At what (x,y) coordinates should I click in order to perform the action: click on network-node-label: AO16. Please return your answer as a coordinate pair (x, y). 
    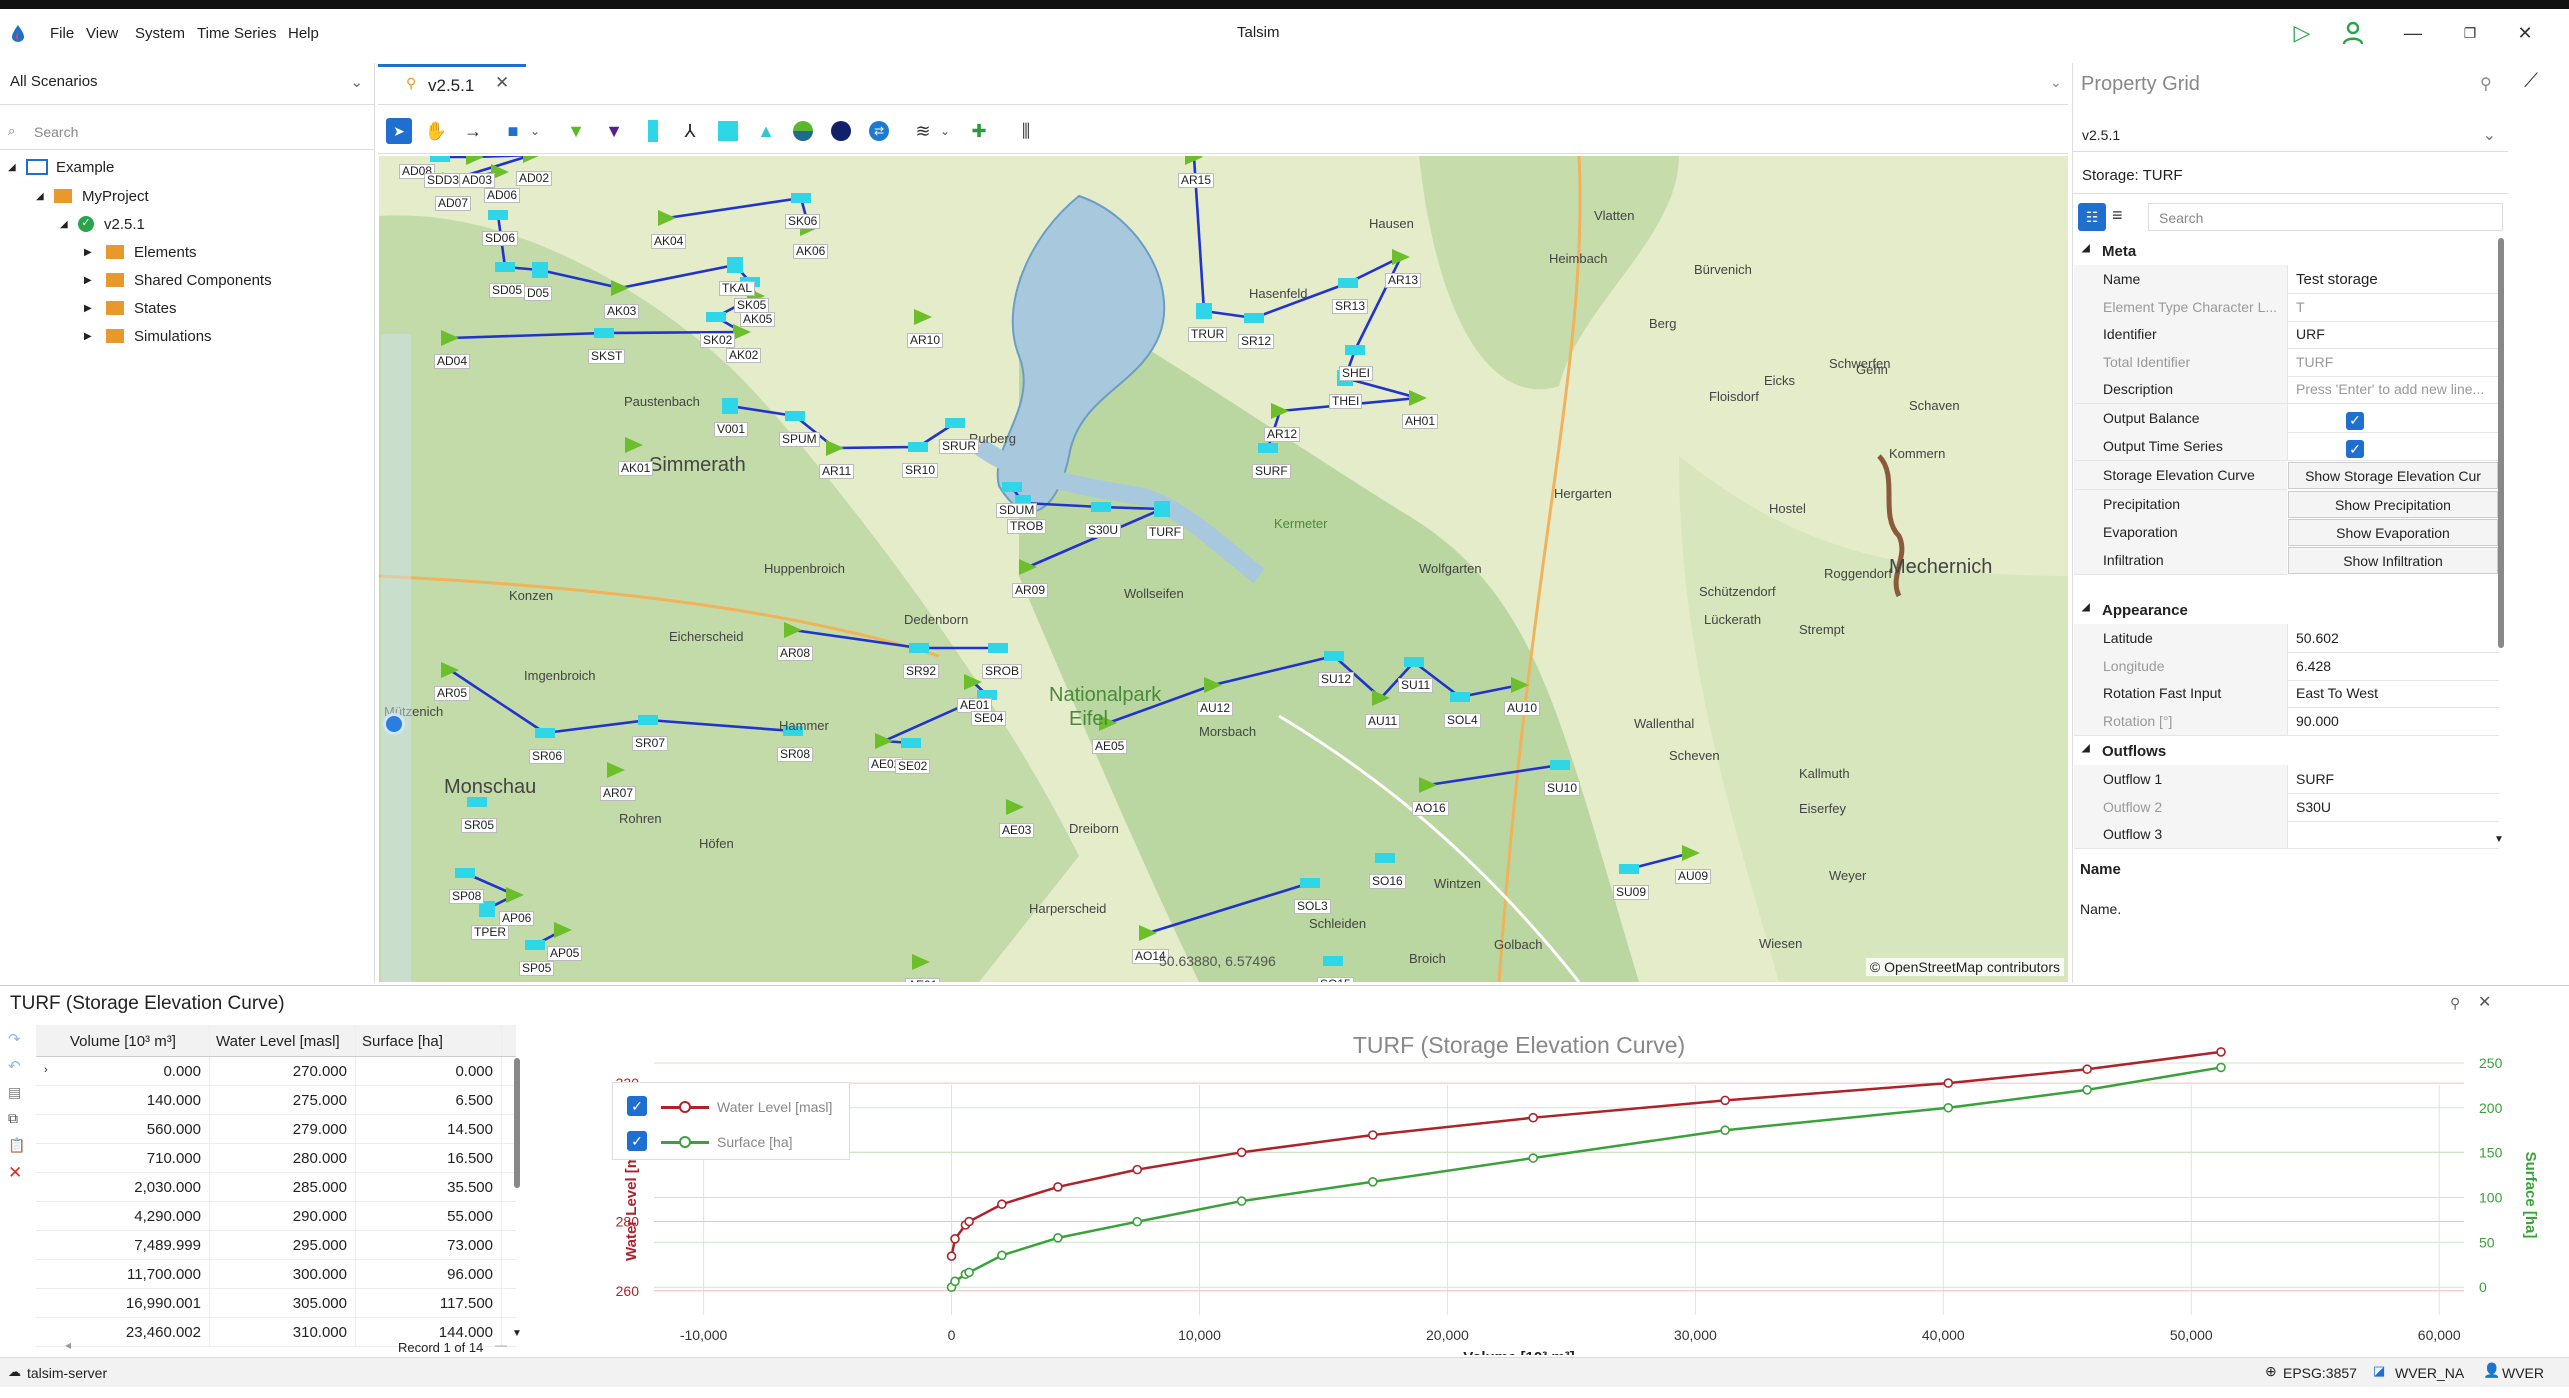
    Looking at the image, I should click on (1430, 808).